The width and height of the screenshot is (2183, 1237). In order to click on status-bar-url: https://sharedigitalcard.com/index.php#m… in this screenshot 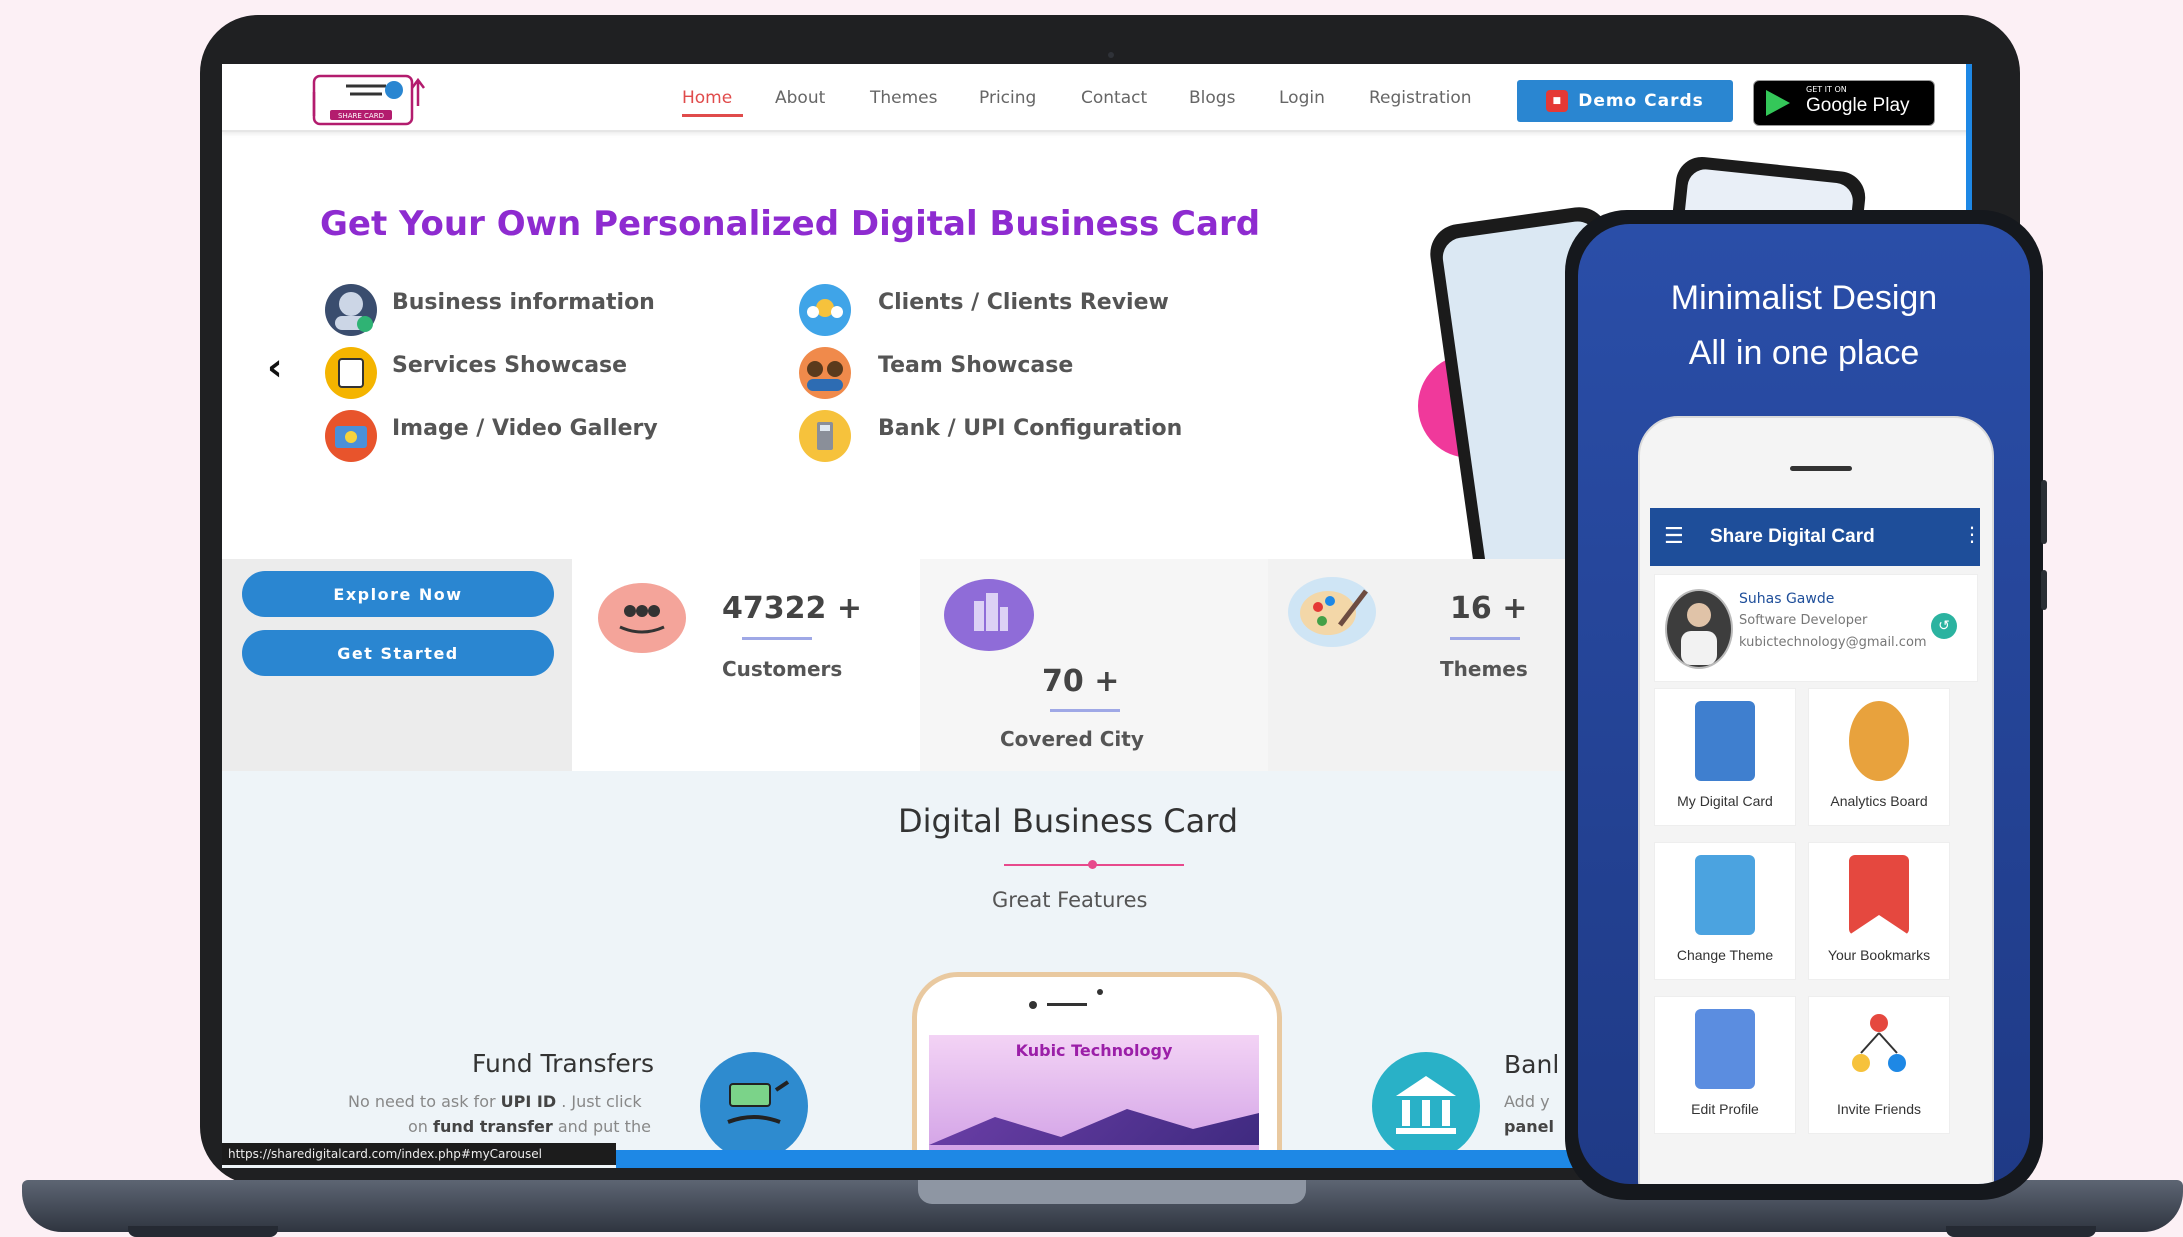, I will do `click(419, 1154)`.